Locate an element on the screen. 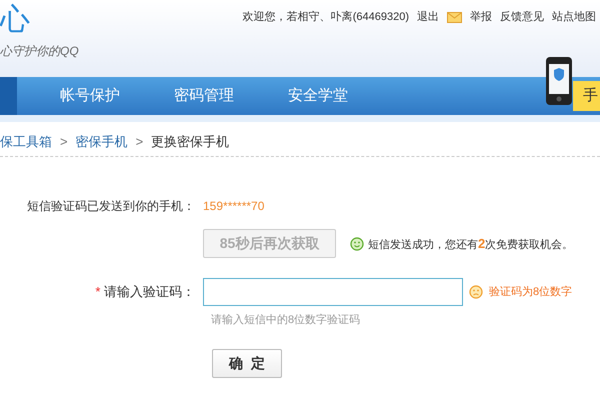 Image resolution: width=600 pixels, height=414 pixels. breadcrumb-link: 保工具箱 is located at coordinates (26, 142).